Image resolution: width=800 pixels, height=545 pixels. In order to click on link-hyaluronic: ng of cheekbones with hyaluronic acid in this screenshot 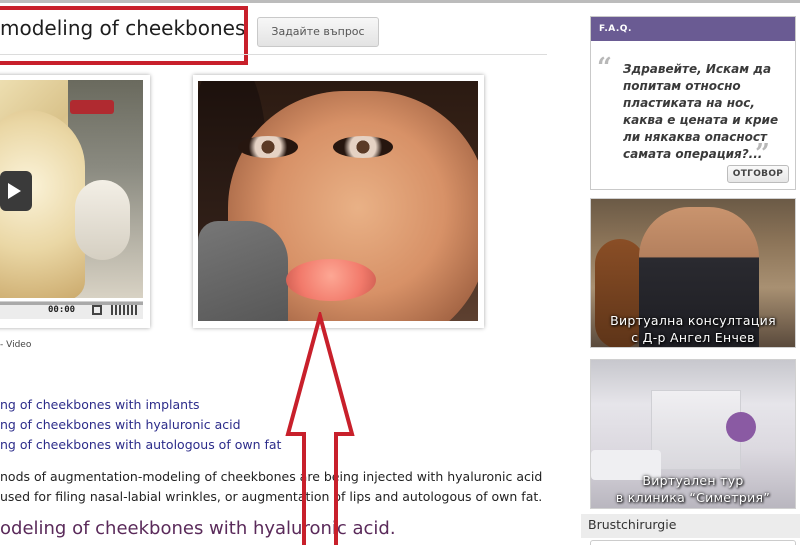, I will do `click(120, 424)`.